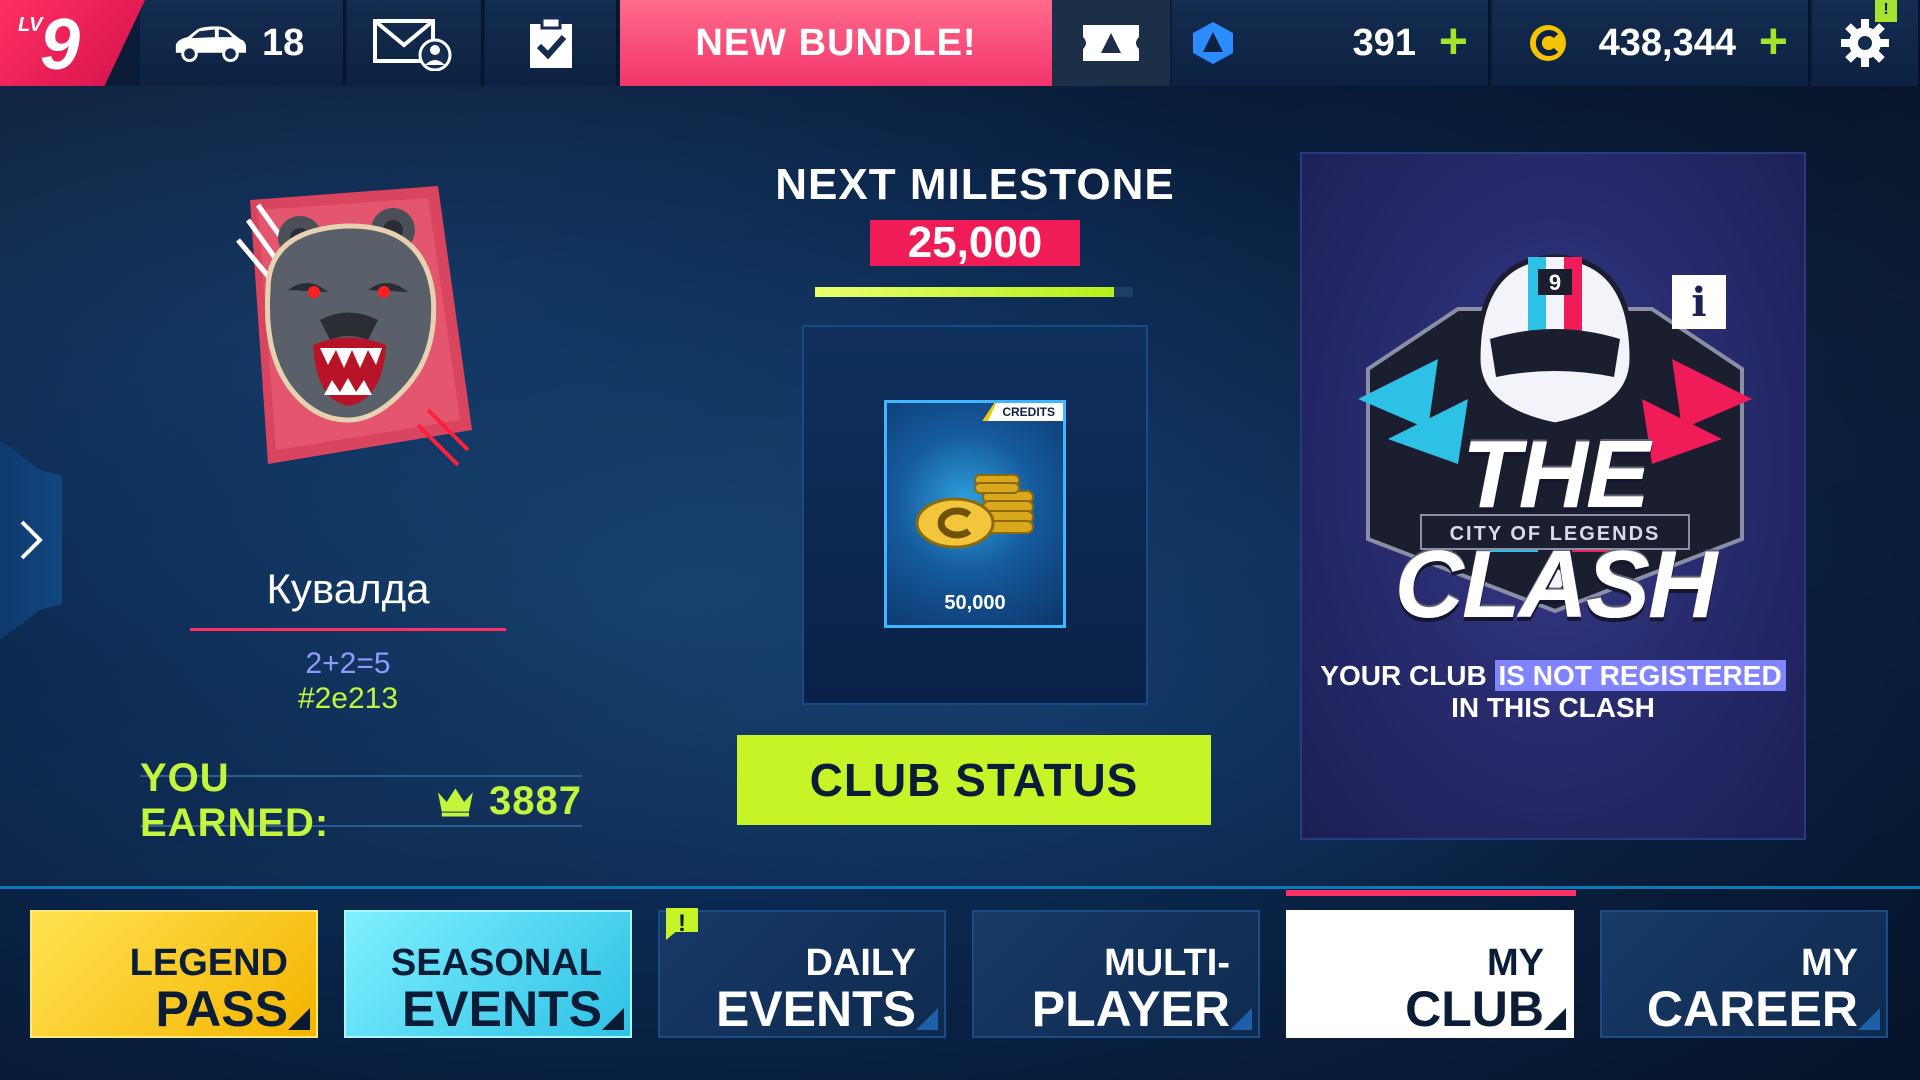 The width and height of the screenshot is (1920, 1080). Describe the element at coordinates (1213, 43) in the screenshot. I see `token-icon` at that location.